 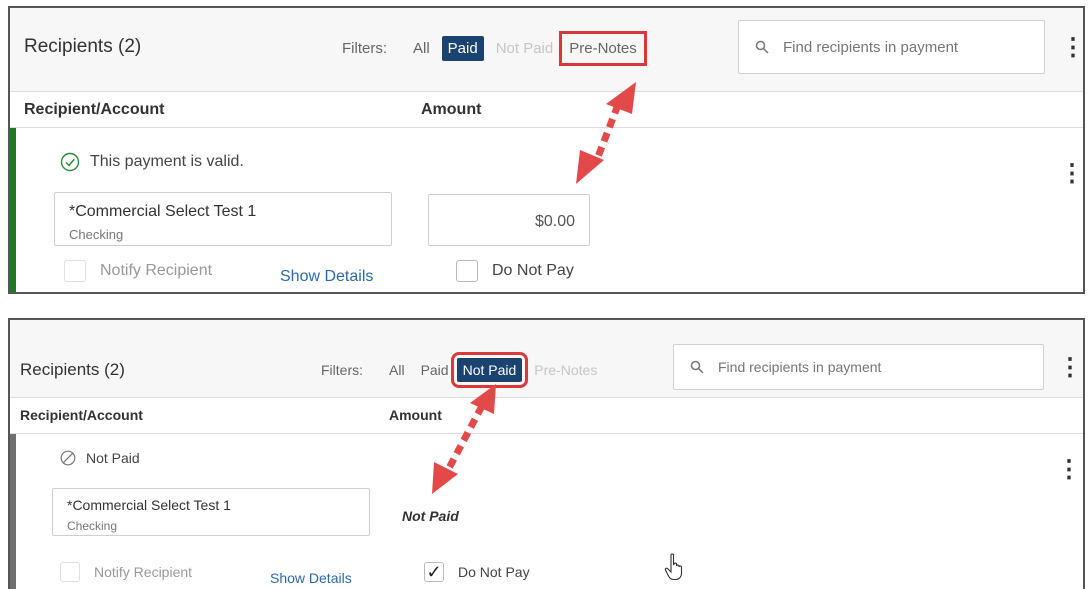 What do you see at coordinates (467, 271) in the screenshot?
I see `do-not-pay-checkbox` at bounding box center [467, 271].